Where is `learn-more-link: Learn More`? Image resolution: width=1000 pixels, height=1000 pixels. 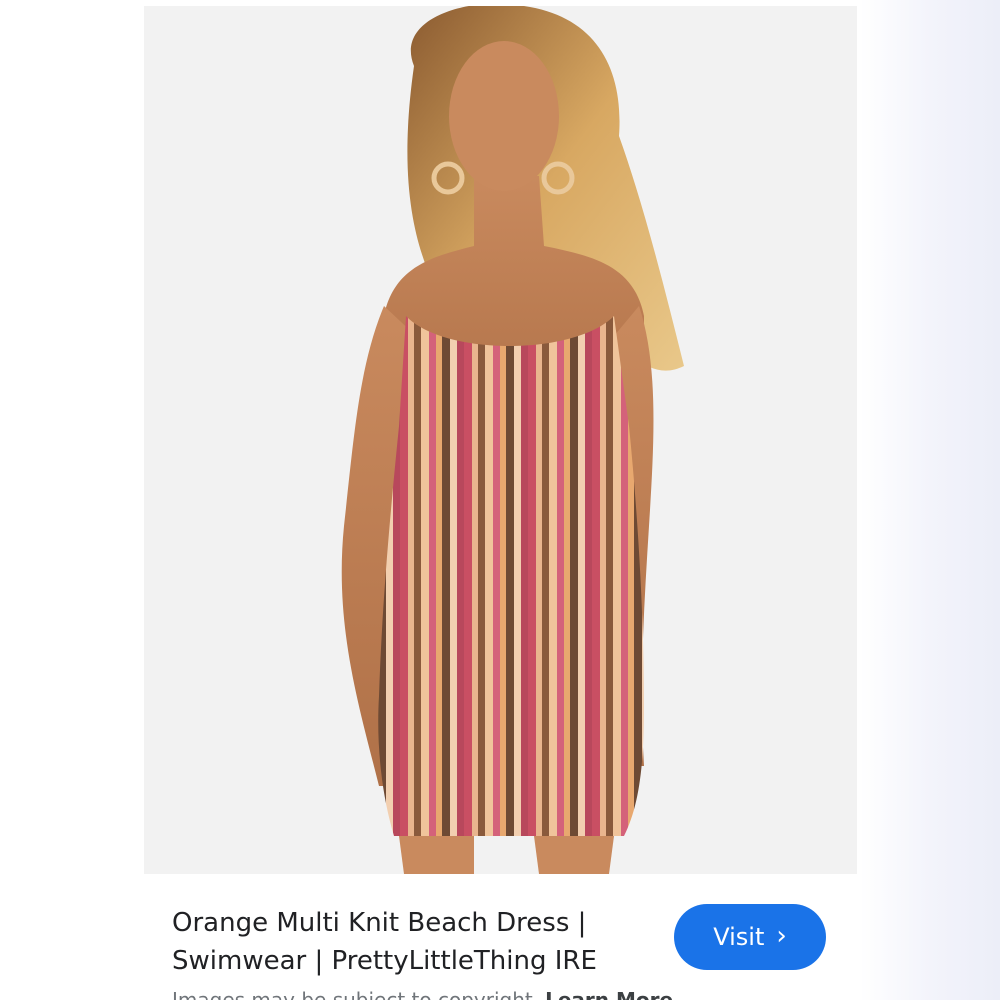 learn-more-link: Learn More is located at coordinates (609, 994).